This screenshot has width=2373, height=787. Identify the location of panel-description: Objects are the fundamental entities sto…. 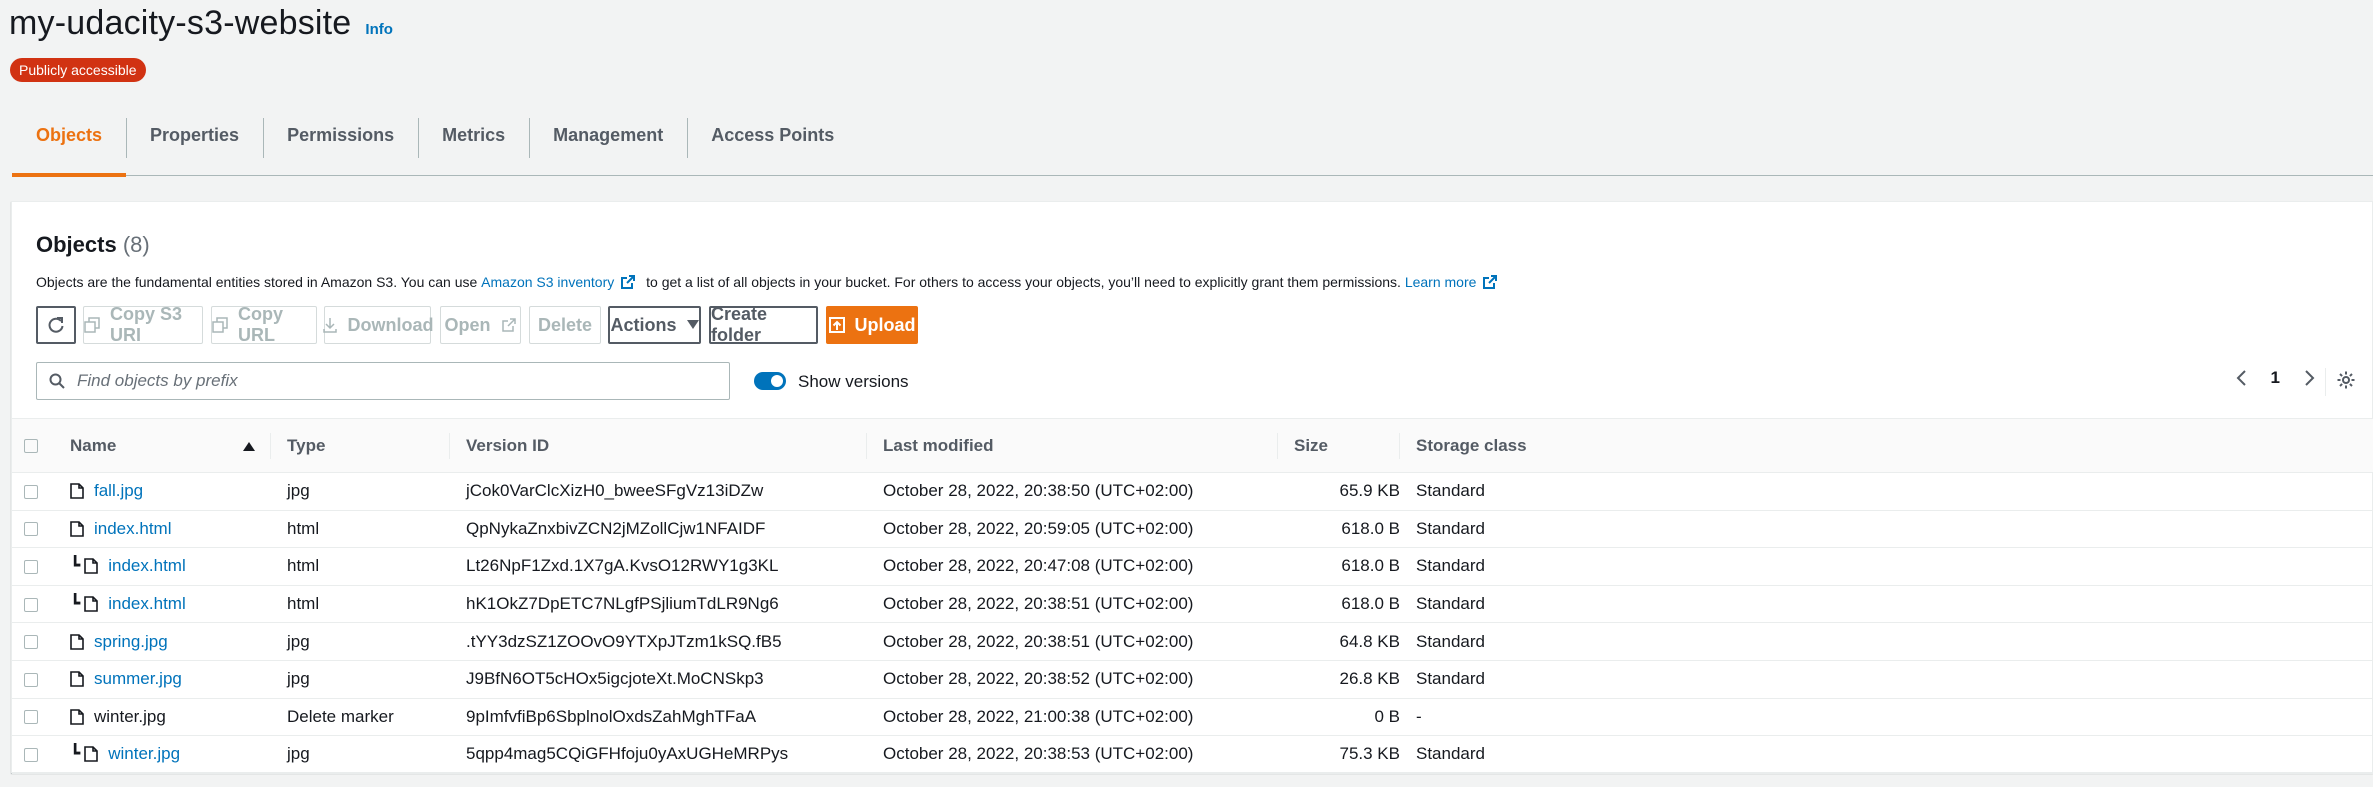
(770, 282).